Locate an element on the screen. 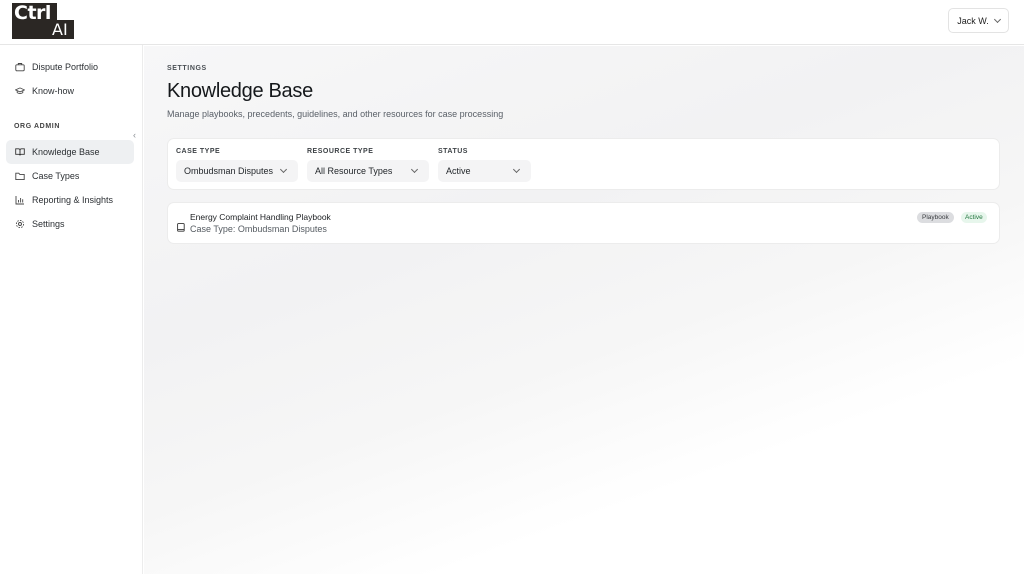 The height and width of the screenshot is (574, 1024). user-menu-button: Jack W. is located at coordinates (978, 20).